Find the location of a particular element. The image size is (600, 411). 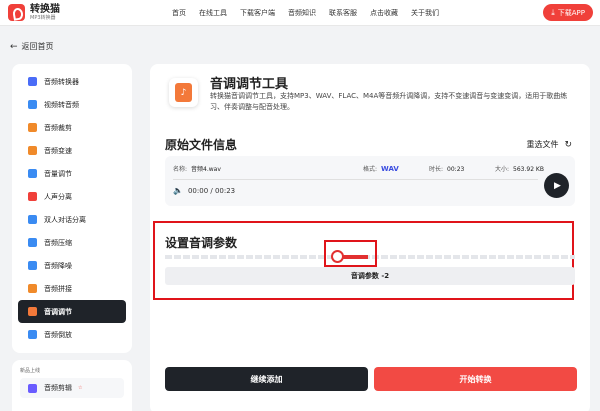

sidebar-item: 音频降噪 is located at coordinates (72, 265).